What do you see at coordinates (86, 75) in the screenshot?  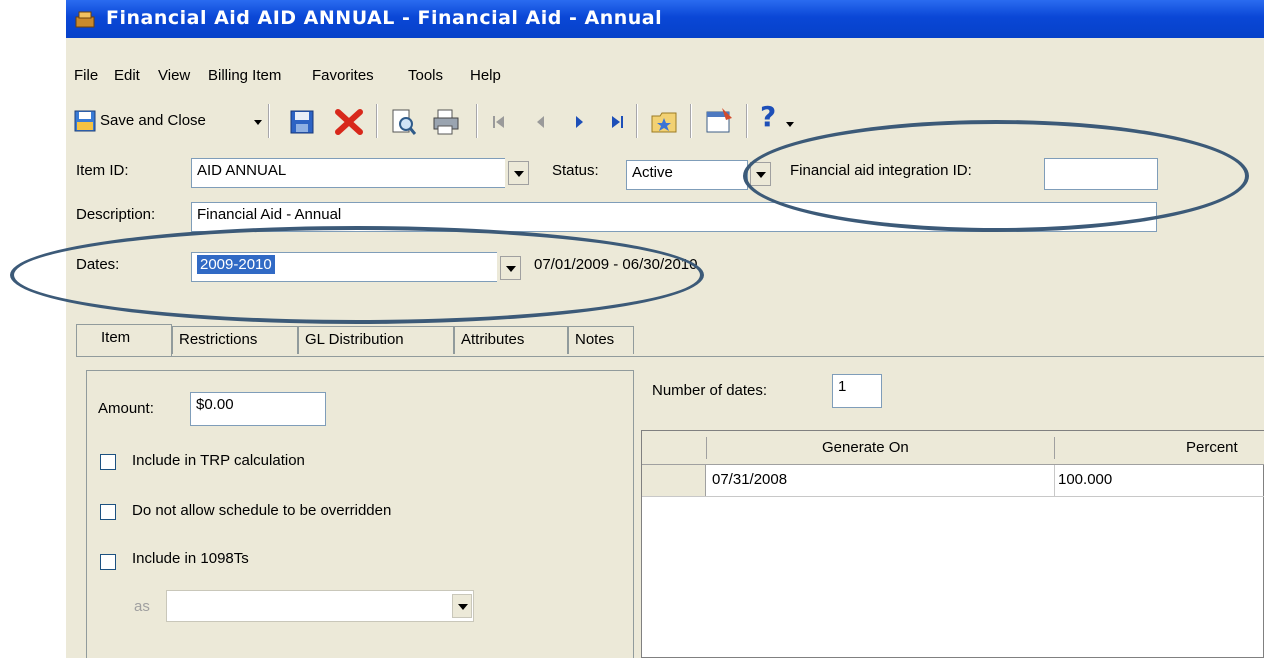 I see `menu-file: File` at bounding box center [86, 75].